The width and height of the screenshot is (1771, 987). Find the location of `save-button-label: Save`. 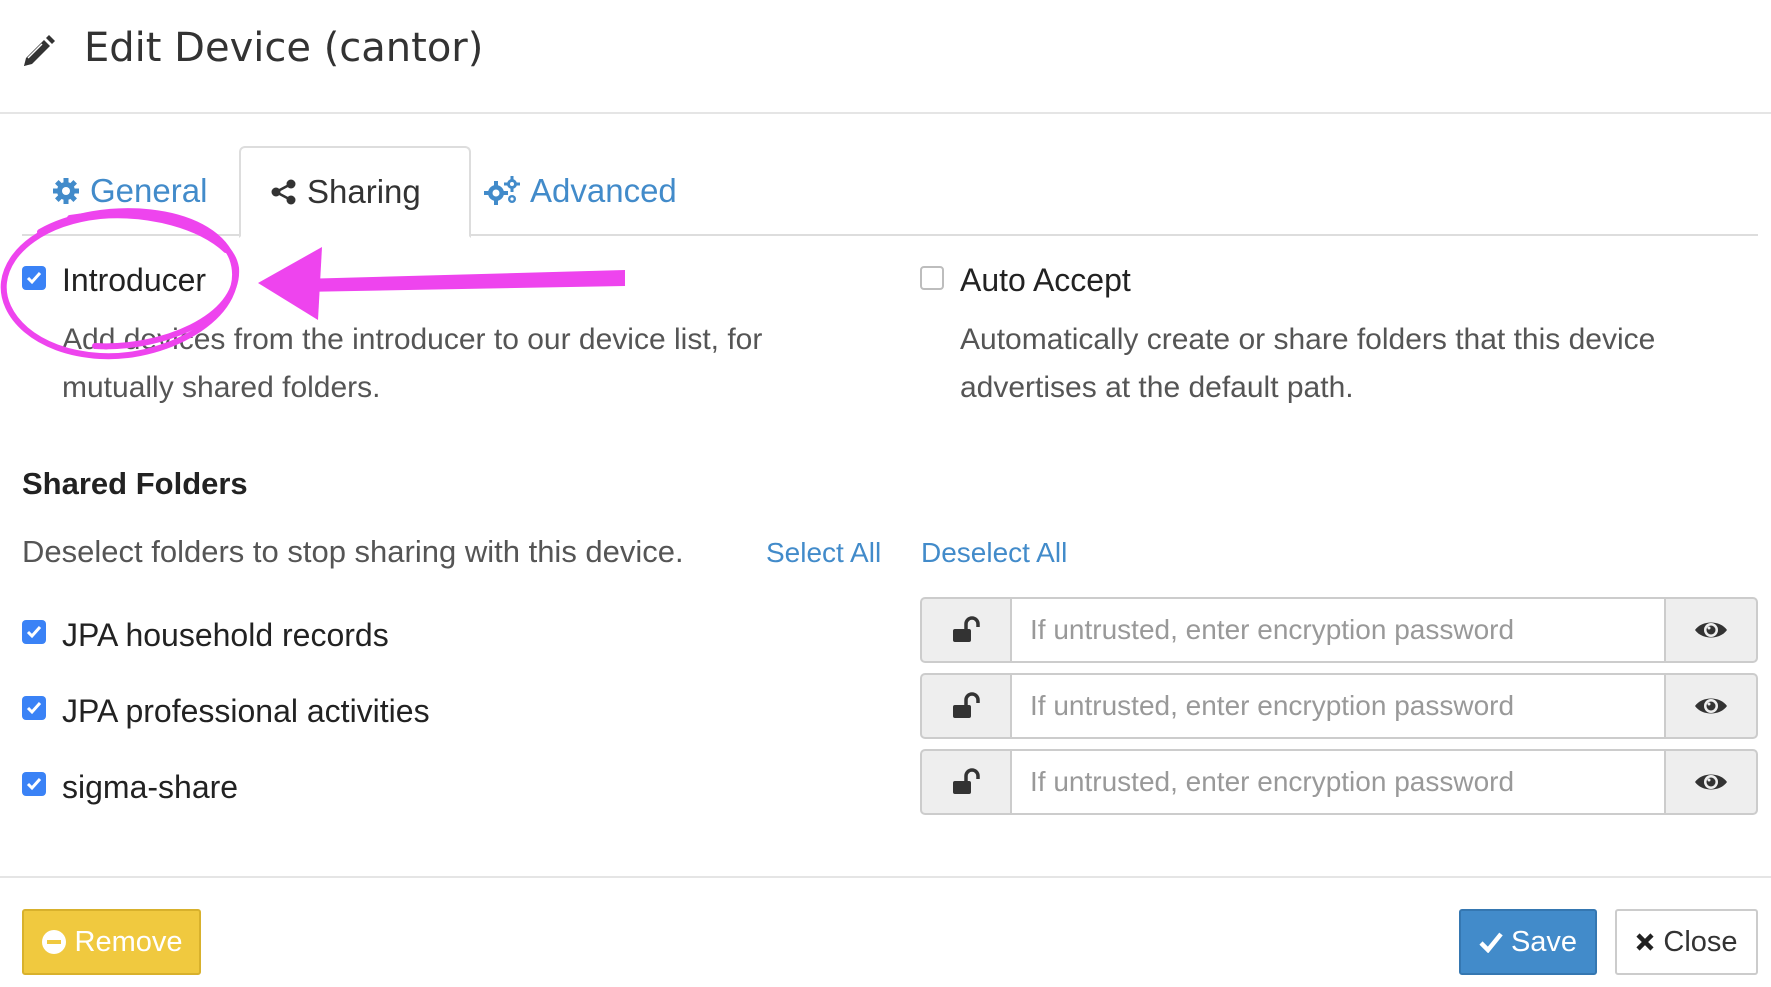

save-button-label: Save is located at coordinates (1544, 941).